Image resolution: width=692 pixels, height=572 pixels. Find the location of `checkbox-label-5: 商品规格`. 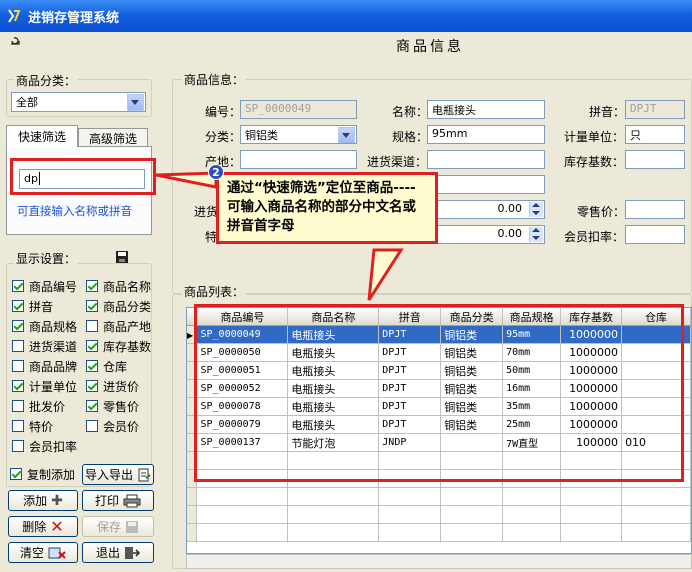

checkbox-label-5: 商品规格 is located at coordinates (53, 327).